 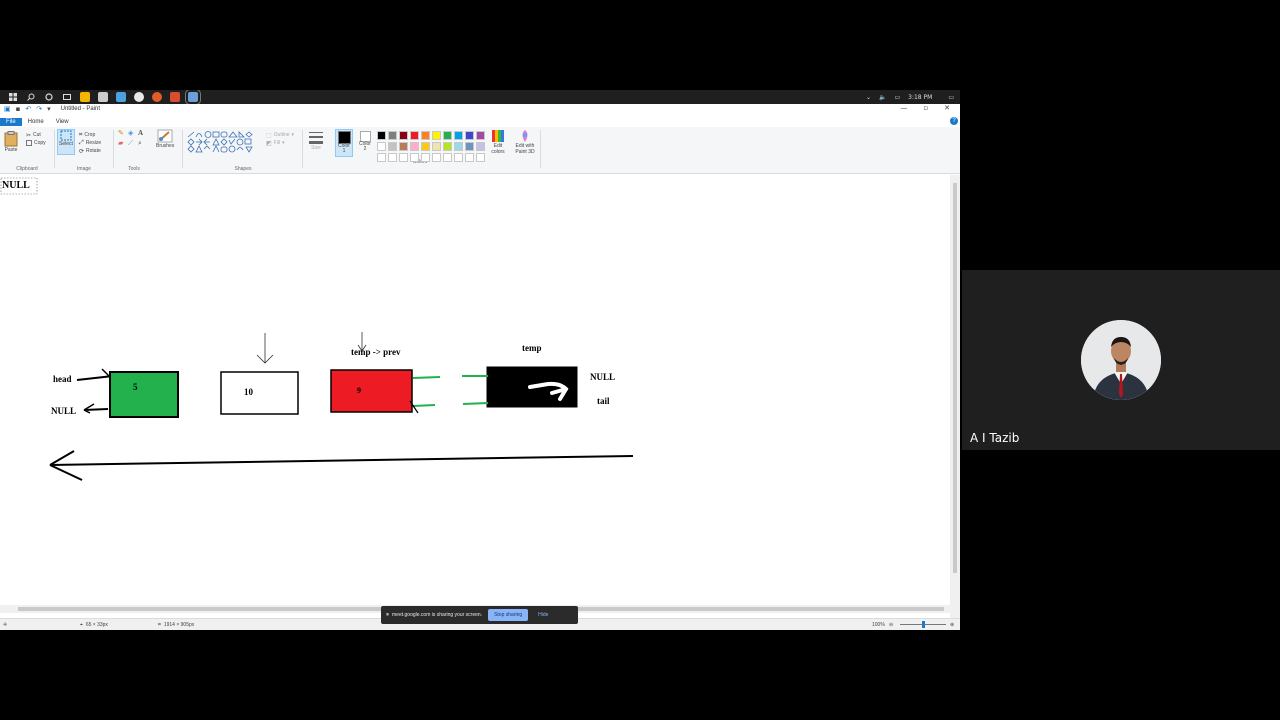 I want to click on zoom-out-button: ⊖, so click(x=891, y=625).